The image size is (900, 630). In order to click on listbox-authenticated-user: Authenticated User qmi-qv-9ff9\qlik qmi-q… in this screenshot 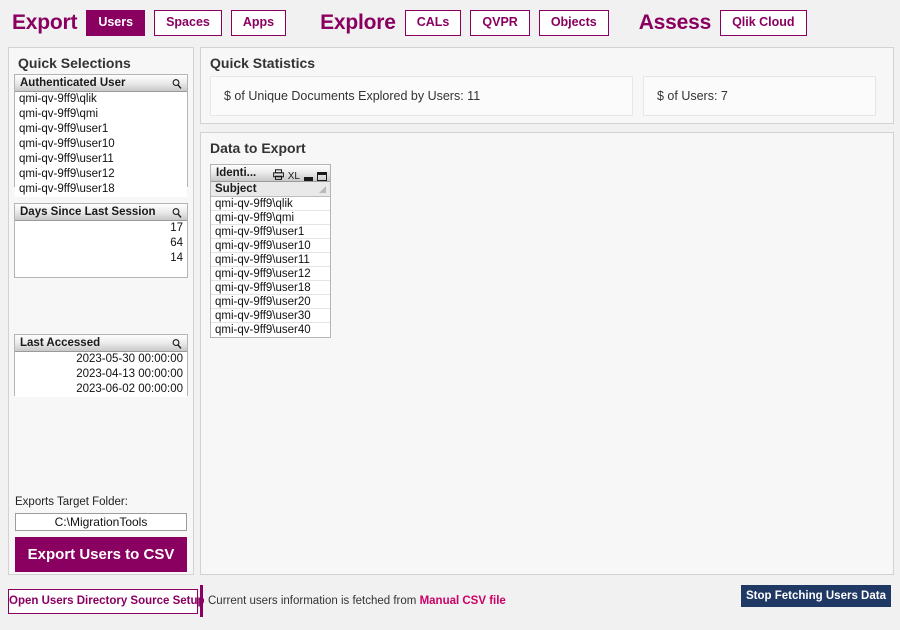, I will do `click(101, 135)`.